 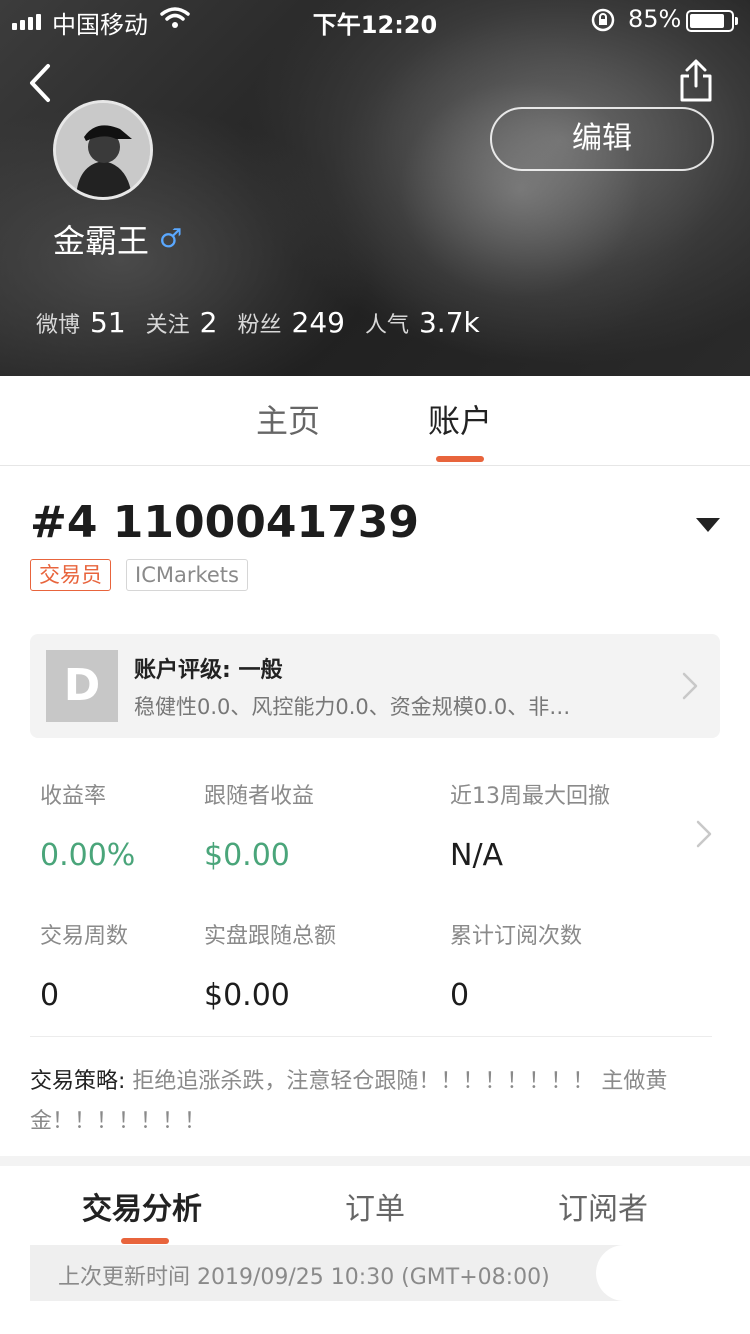 I want to click on metric-label: 实盘跟随总额, so click(x=270, y=936).